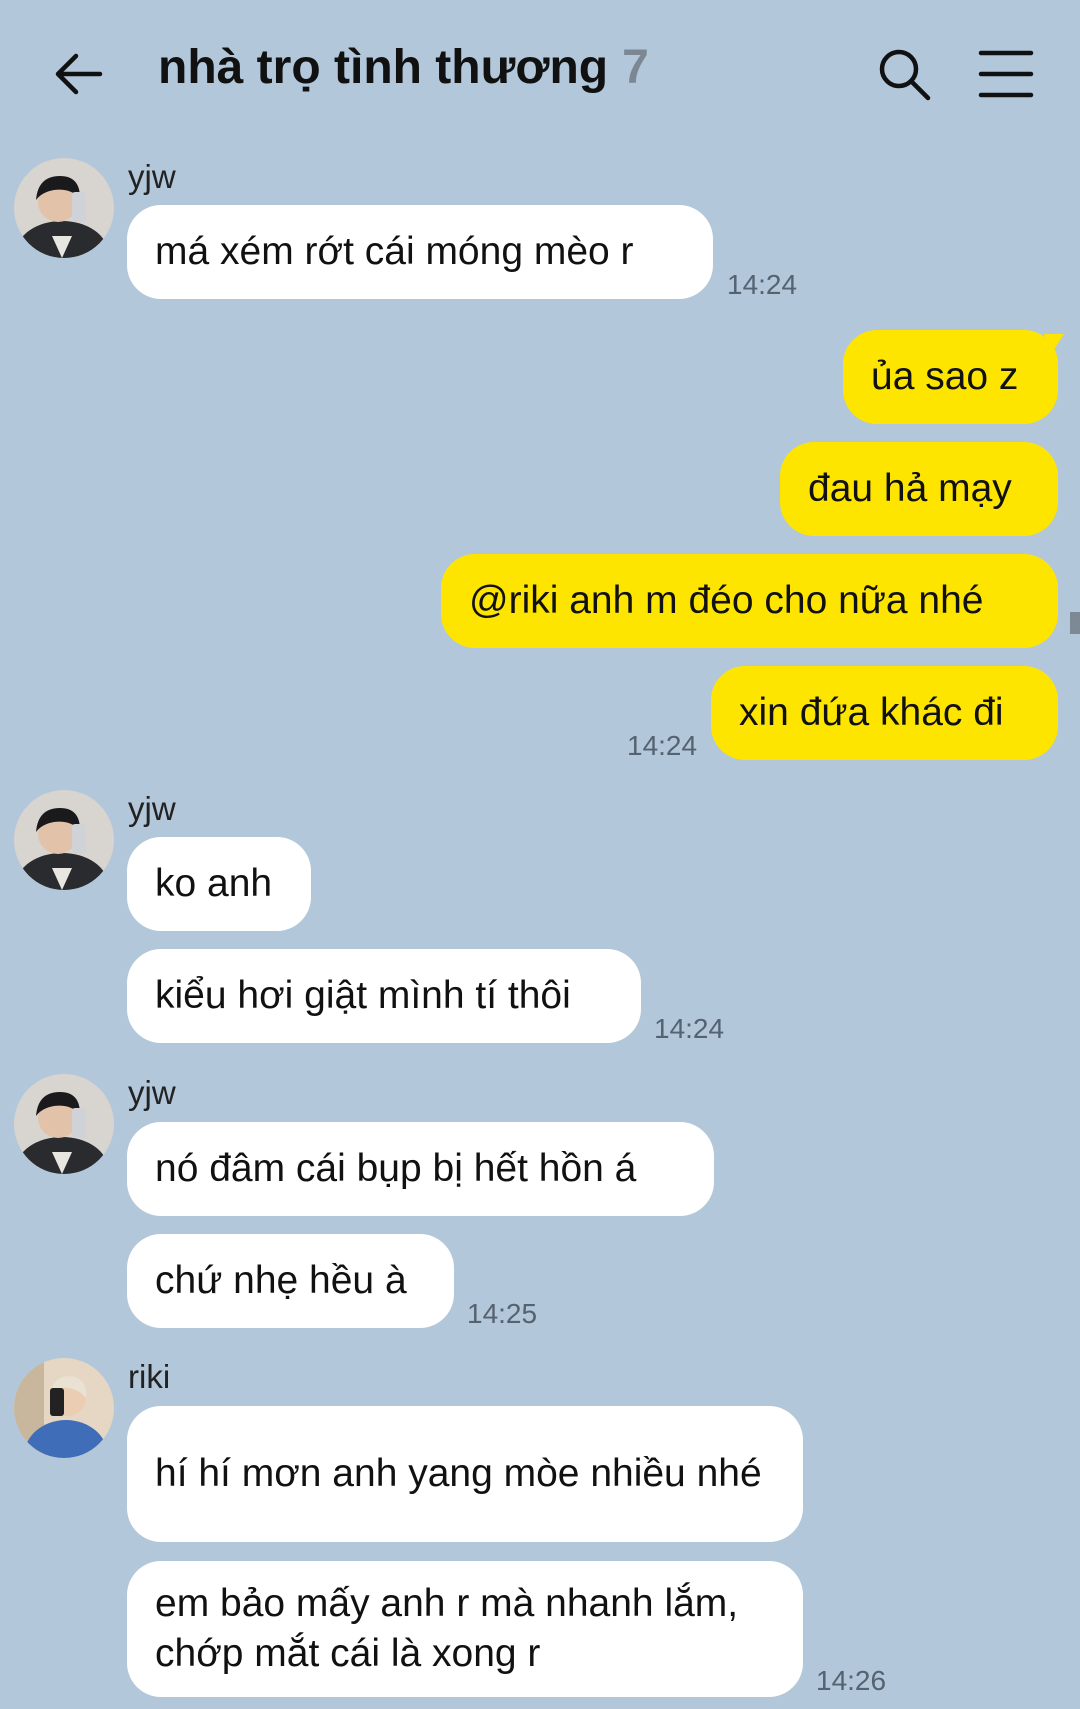 Image resolution: width=1080 pixels, height=1709 pixels. What do you see at coordinates (635, 67) in the screenshot?
I see `member-count: 7` at bounding box center [635, 67].